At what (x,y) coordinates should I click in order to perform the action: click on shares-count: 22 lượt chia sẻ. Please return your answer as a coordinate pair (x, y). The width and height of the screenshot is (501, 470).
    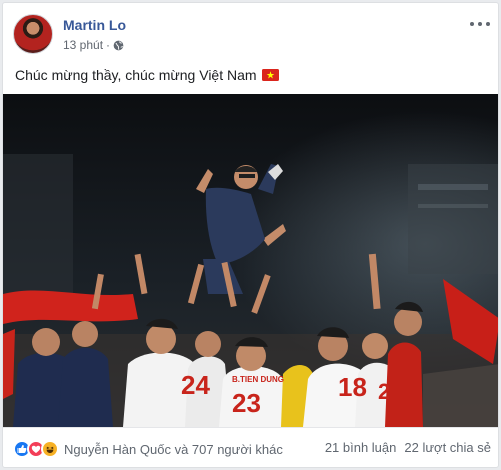
    Looking at the image, I should click on (447, 447).